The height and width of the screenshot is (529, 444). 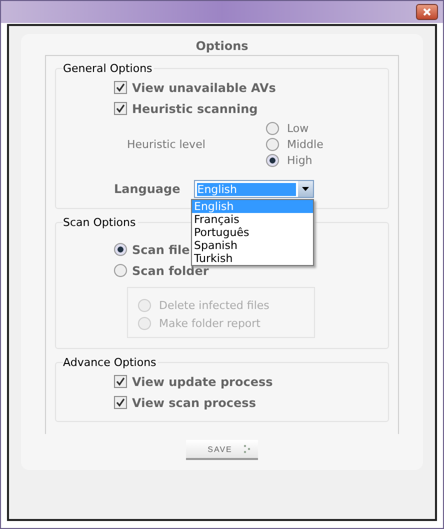 I want to click on close-button, so click(x=427, y=12).